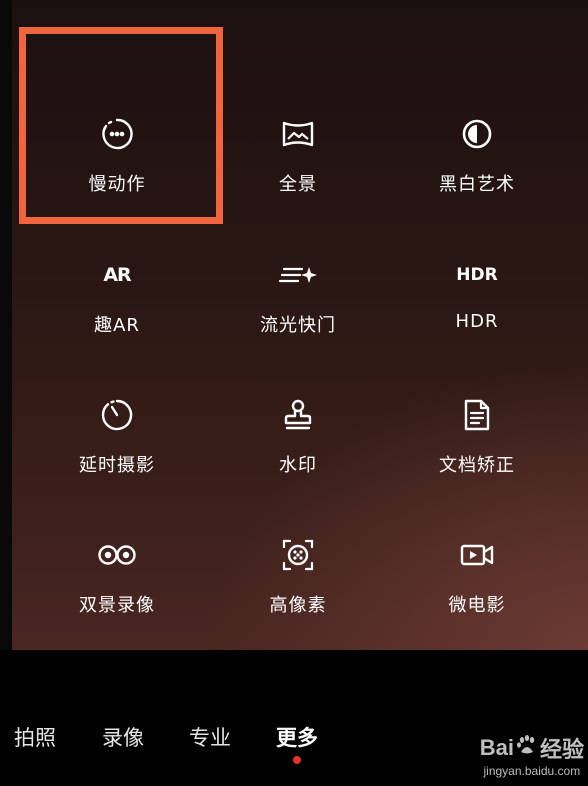 The image size is (588, 786). What do you see at coordinates (117, 134) in the screenshot?
I see `slow-motion-icon` at bounding box center [117, 134].